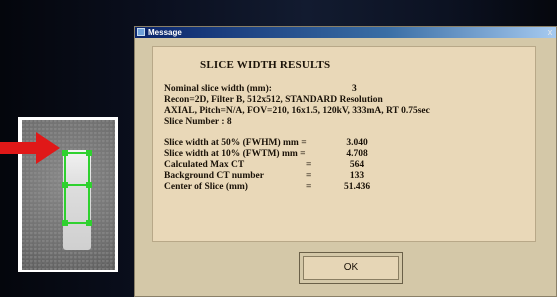 The width and height of the screenshot is (557, 297). Describe the element at coordinates (65, 185) in the screenshot. I see `roi-handle-mid-left` at that location.